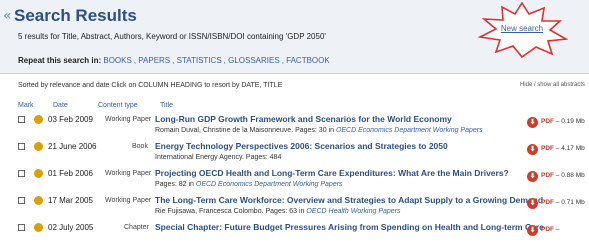 The height and width of the screenshot is (243, 589). What do you see at coordinates (166, 105) in the screenshot?
I see `column-title: Title` at bounding box center [166, 105].